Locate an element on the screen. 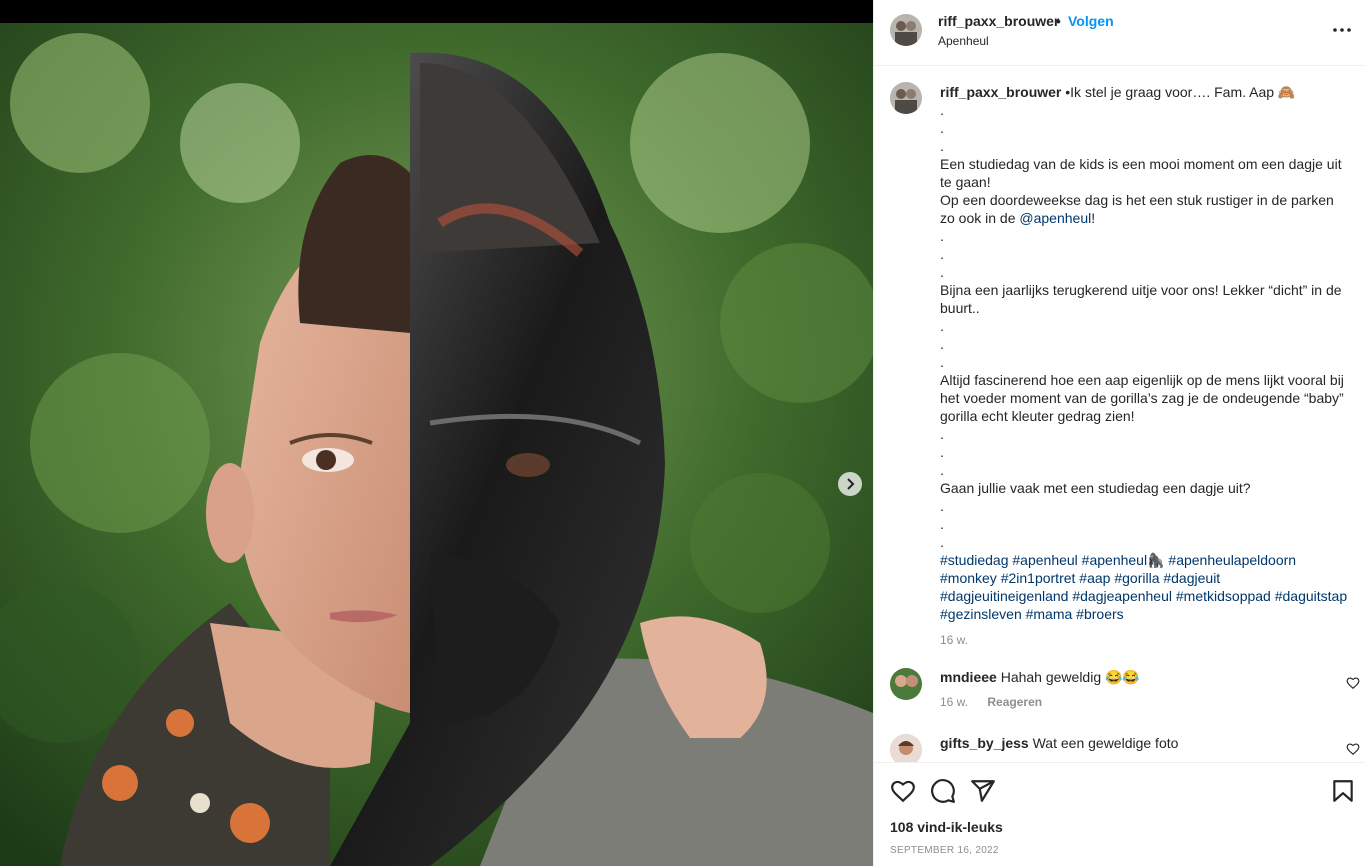 This screenshot has width=1365, height=866. next-photo-button is located at coordinates (850, 484).